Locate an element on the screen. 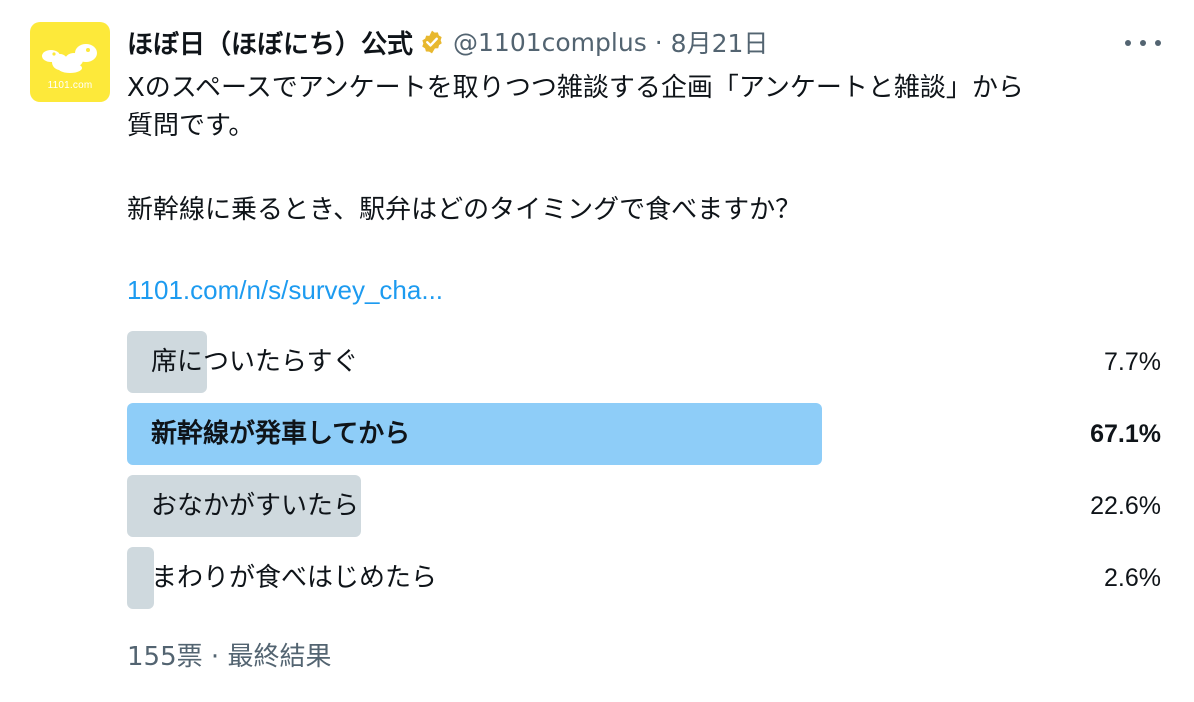 The image size is (1194, 702). poll-option: まわりが食べはじめたら 2.6% is located at coordinates (645, 578).